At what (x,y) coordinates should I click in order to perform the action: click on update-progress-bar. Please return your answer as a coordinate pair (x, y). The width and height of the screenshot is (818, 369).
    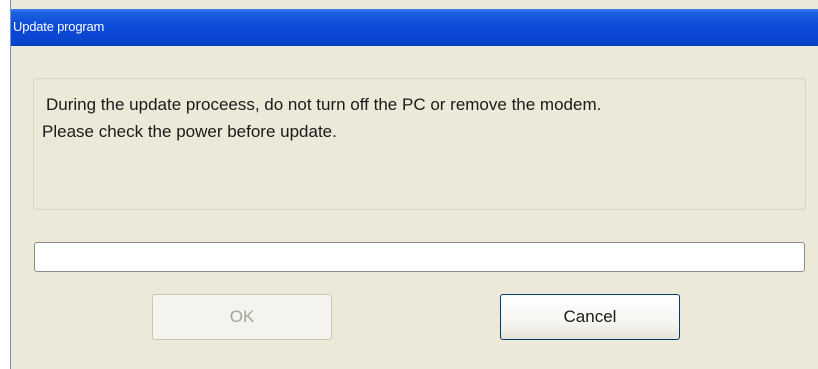
    Looking at the image, I should click on (419, 257).